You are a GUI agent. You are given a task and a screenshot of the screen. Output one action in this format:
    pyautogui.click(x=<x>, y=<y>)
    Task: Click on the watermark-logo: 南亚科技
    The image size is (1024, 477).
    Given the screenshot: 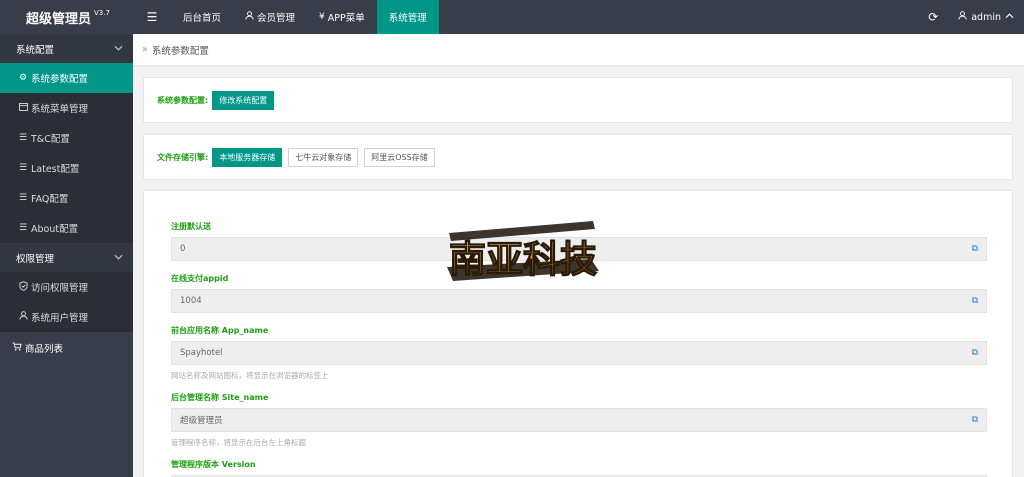 What is the action you would take?
    pyautogui.click(x=523, y=252)
    